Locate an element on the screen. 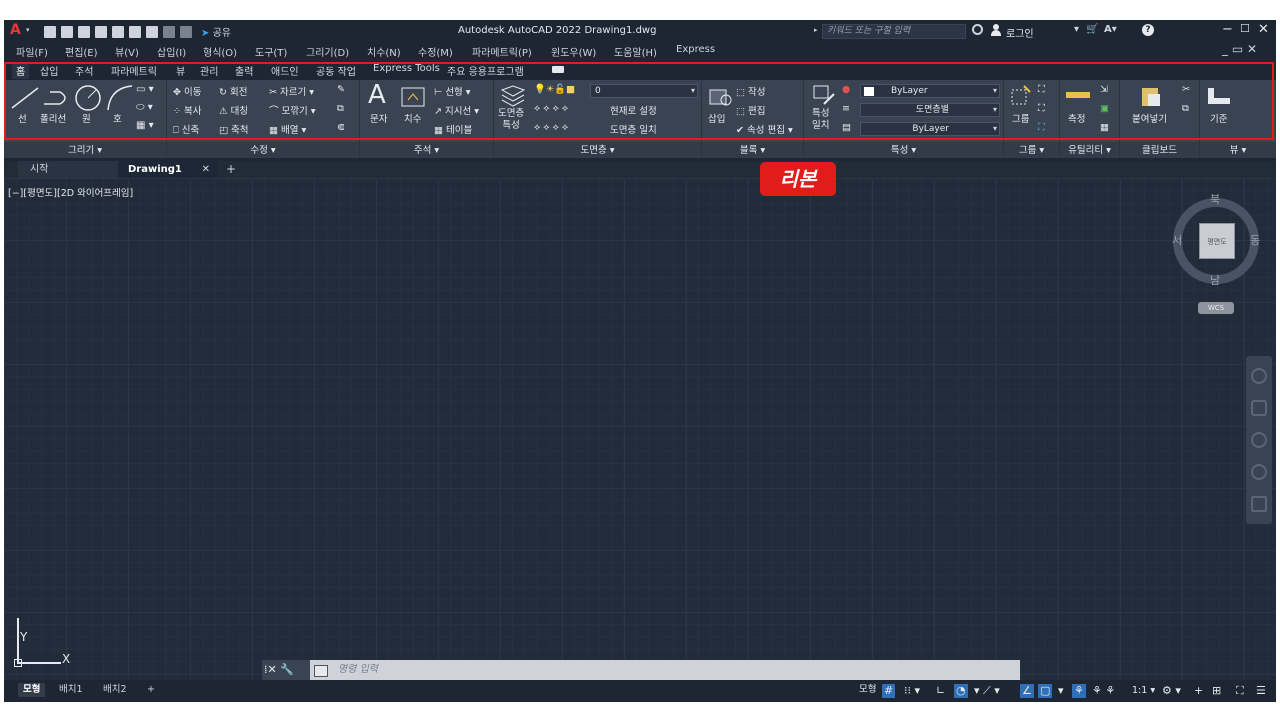 The width and height of the screenshot is (1280, 720). dimension-icon is located at coordinates (413, 97).